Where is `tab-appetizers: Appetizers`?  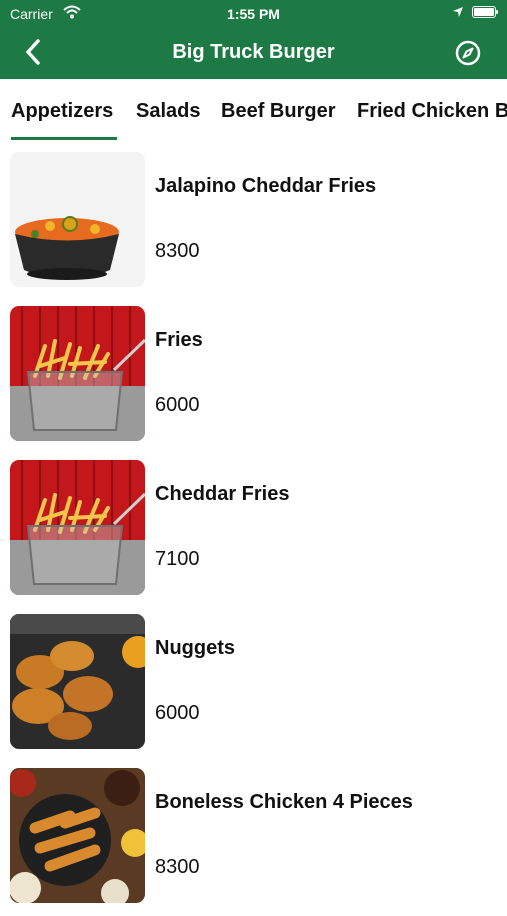 tab-appetizers: Appetizers is located at coordinates (62, 111).